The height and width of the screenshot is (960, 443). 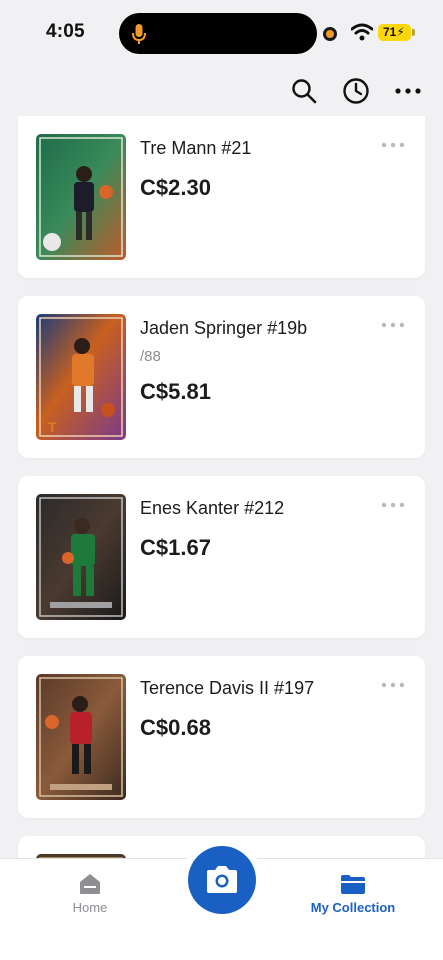 What do you see at coordinates (224, 328) in the screenshot?
I see `card-title: Jaden Springer #19b` at bounding box center [224, 328].